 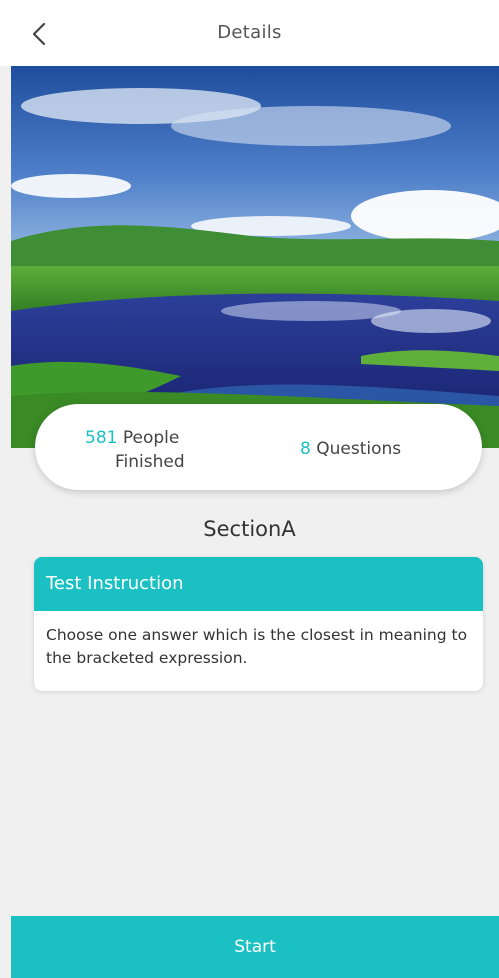 I want to click on questions-stat: 8 Questions, so click(x=350, y=449).